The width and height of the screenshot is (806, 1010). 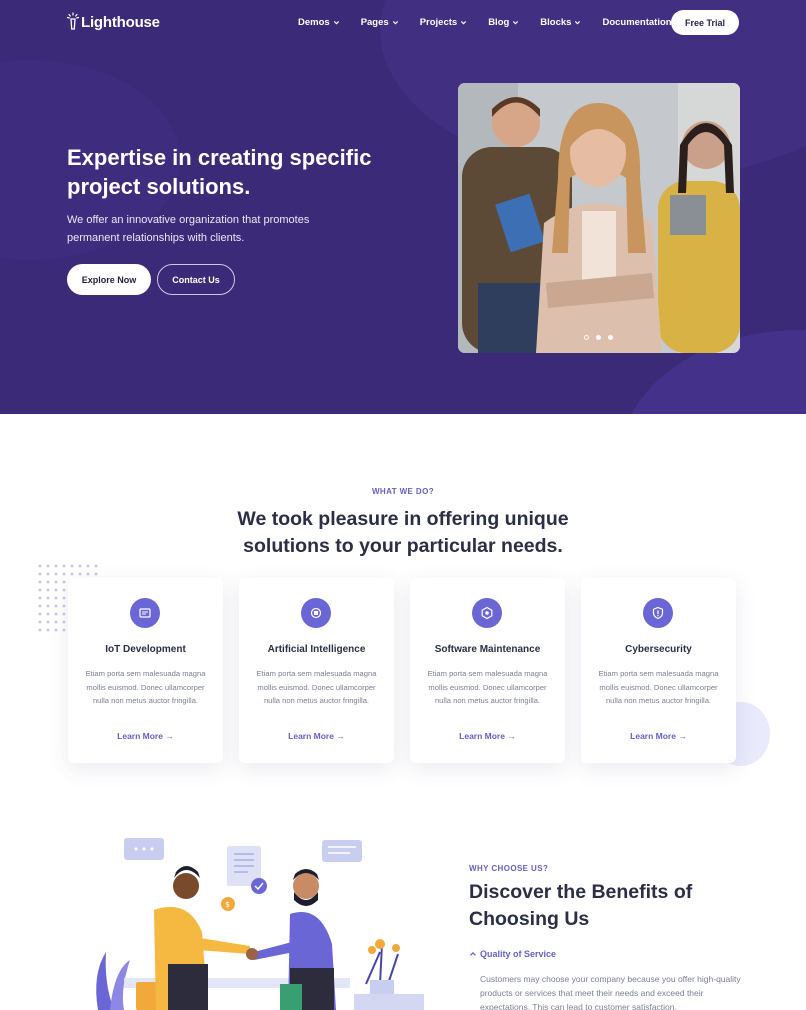 What do you see at coordinates (316, 613) in the screenshot?
I see `ai-chip-icon` at bounding box center [316, 613].